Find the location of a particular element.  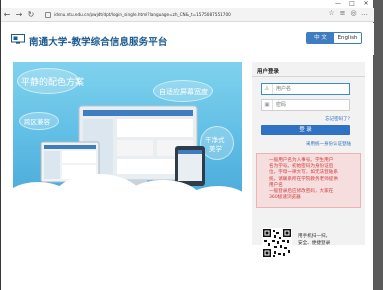

site-header: 南通大学-教学综合信息服务平台 中 文 English is located at coordinates (187, 39).